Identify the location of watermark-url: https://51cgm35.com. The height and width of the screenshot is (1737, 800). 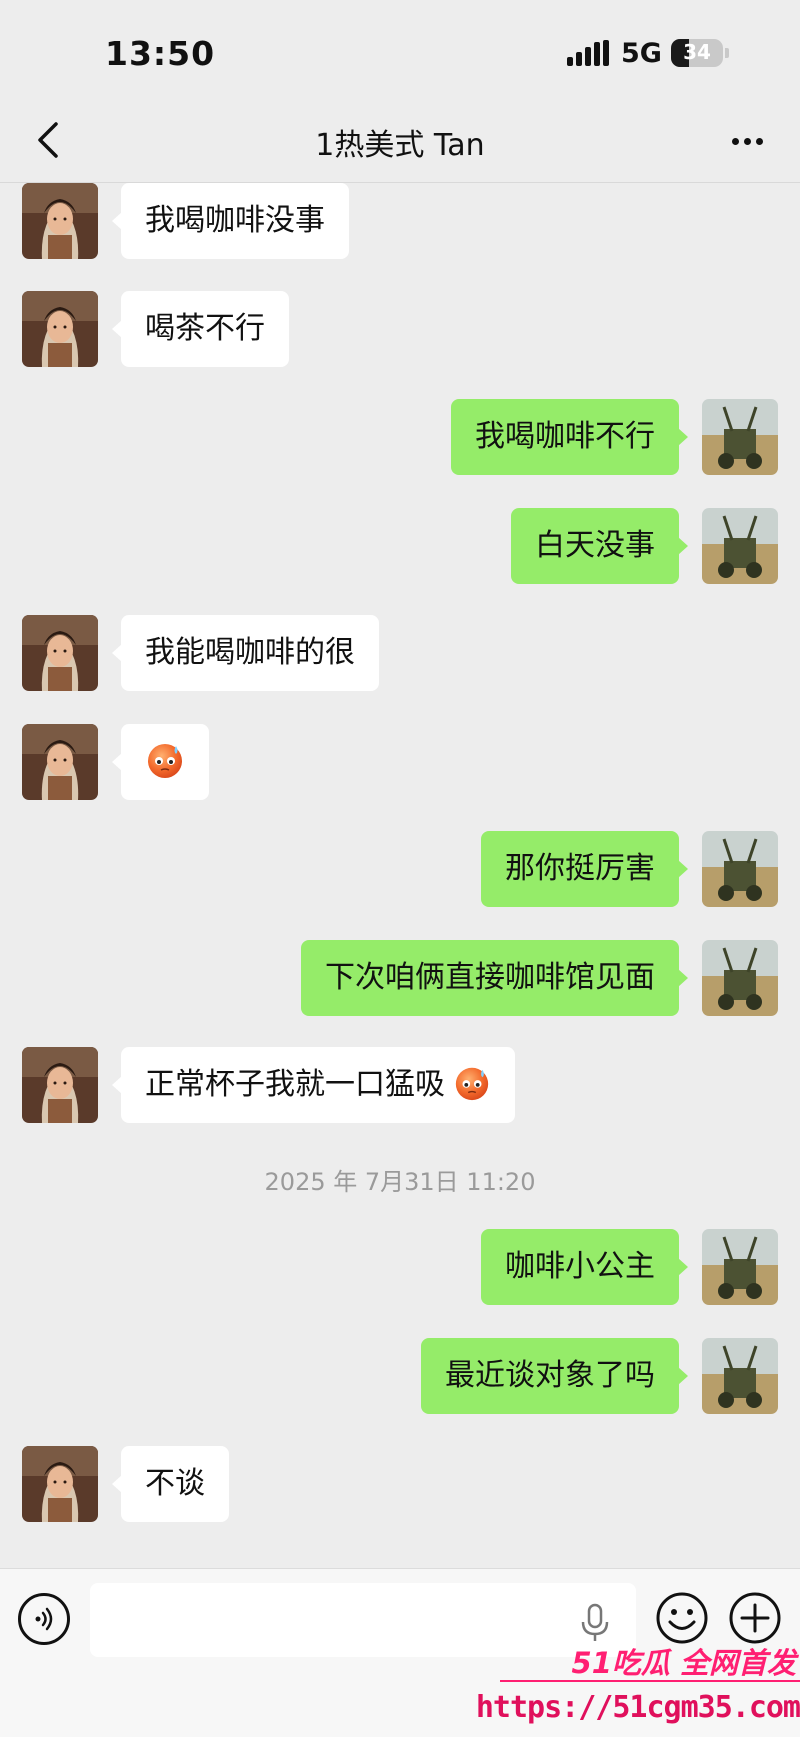
(637, 1707).